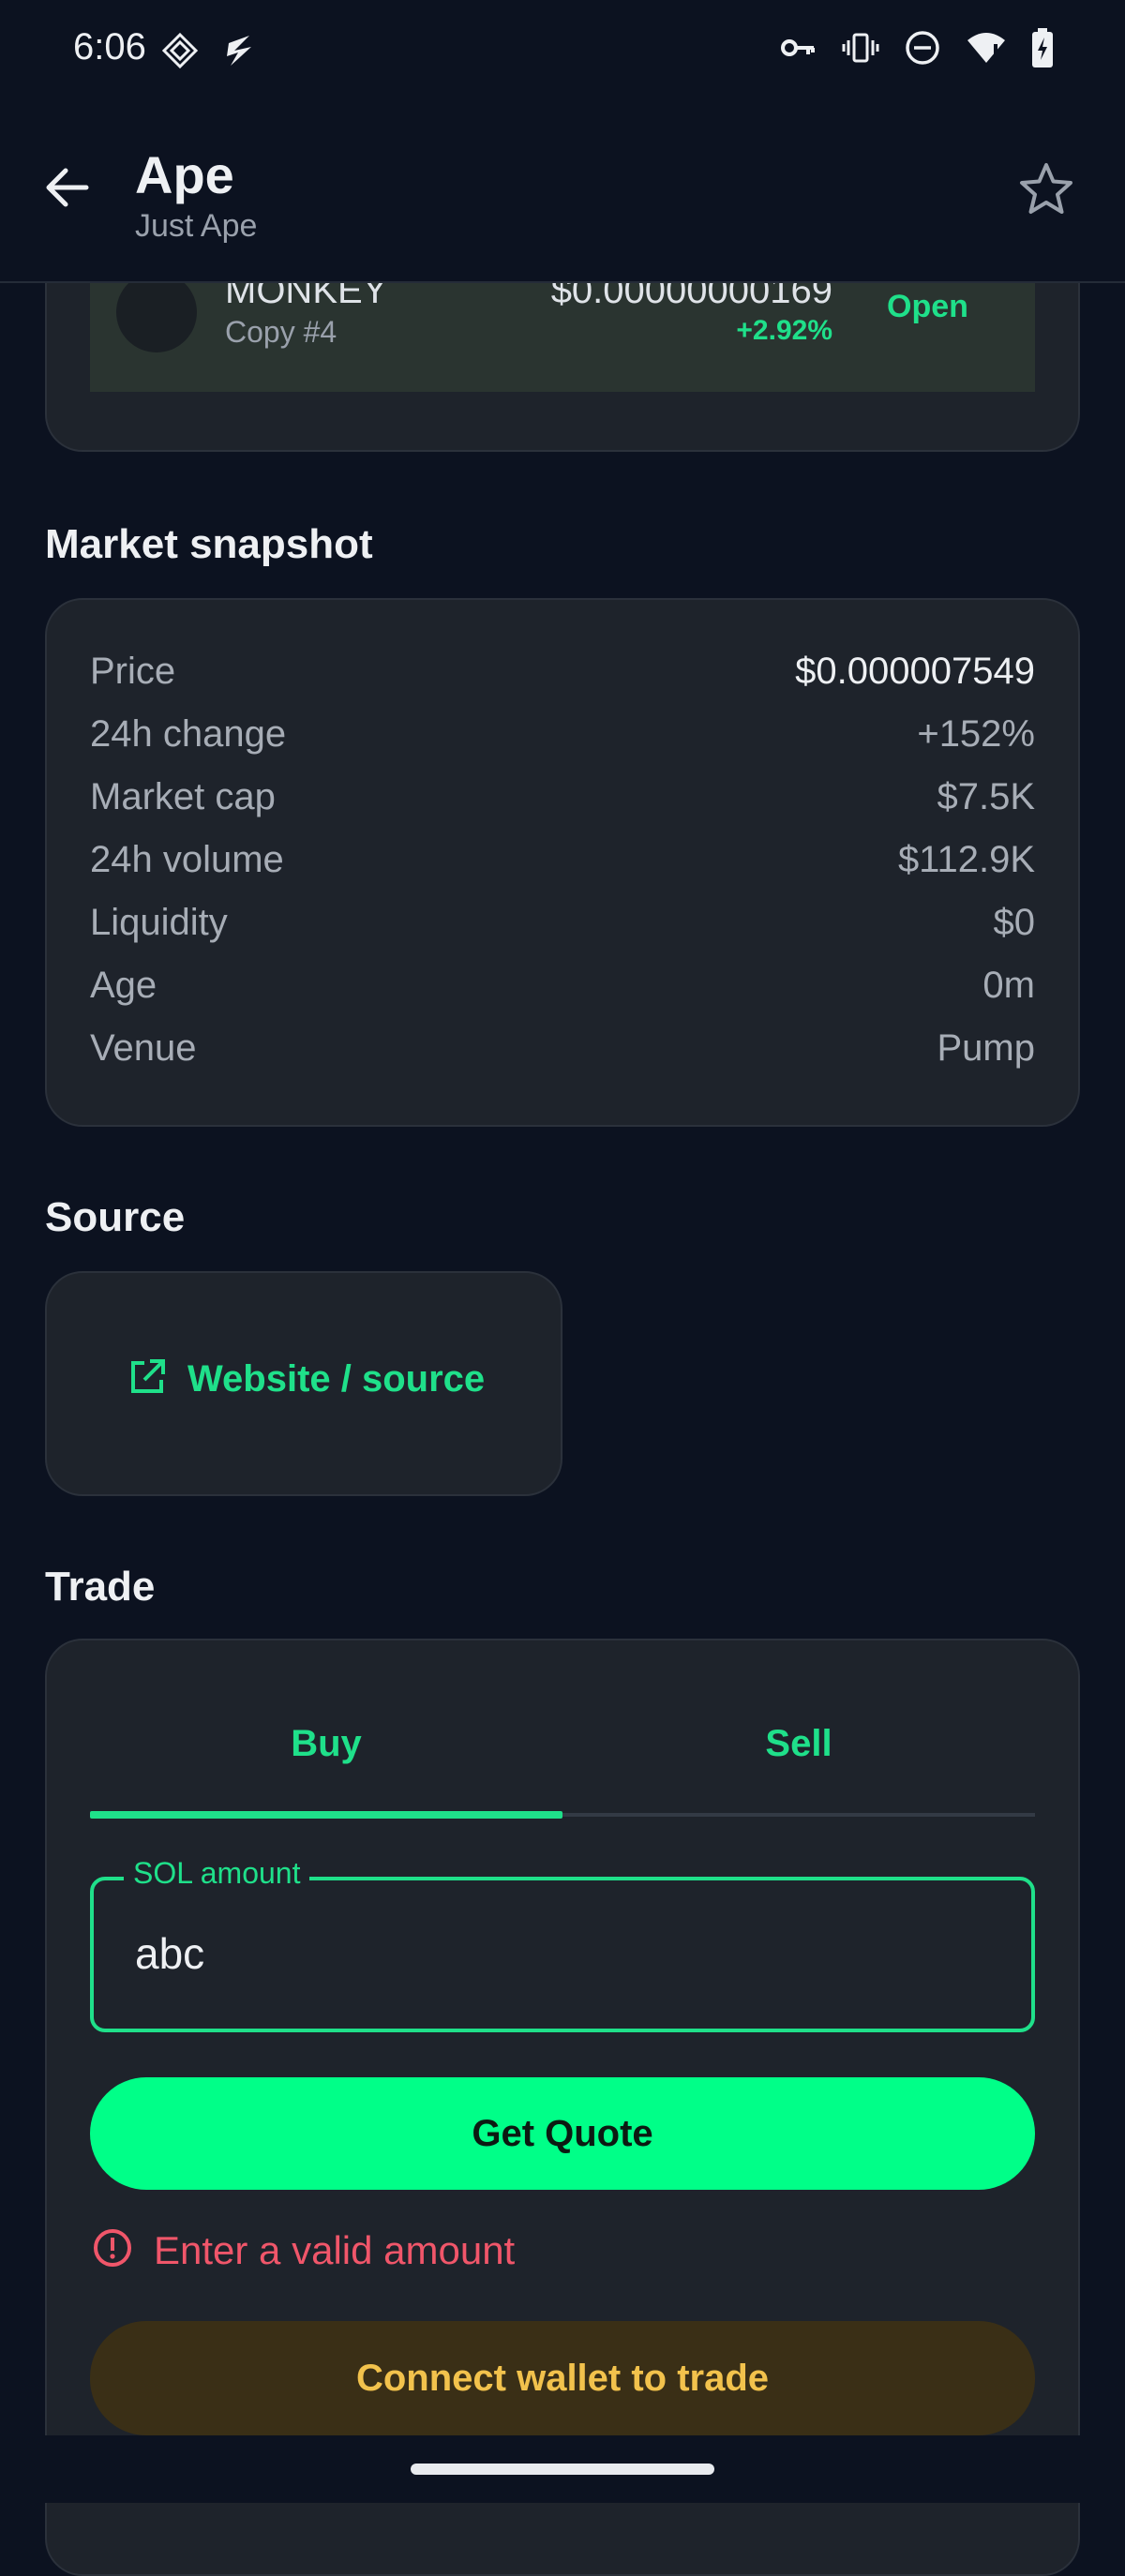 The width and height of the screenshot is (1125, 2576). What do you see at coordinates (156, 312) in the screenshot?
I see `avatar` at bounding box center [156, 312].